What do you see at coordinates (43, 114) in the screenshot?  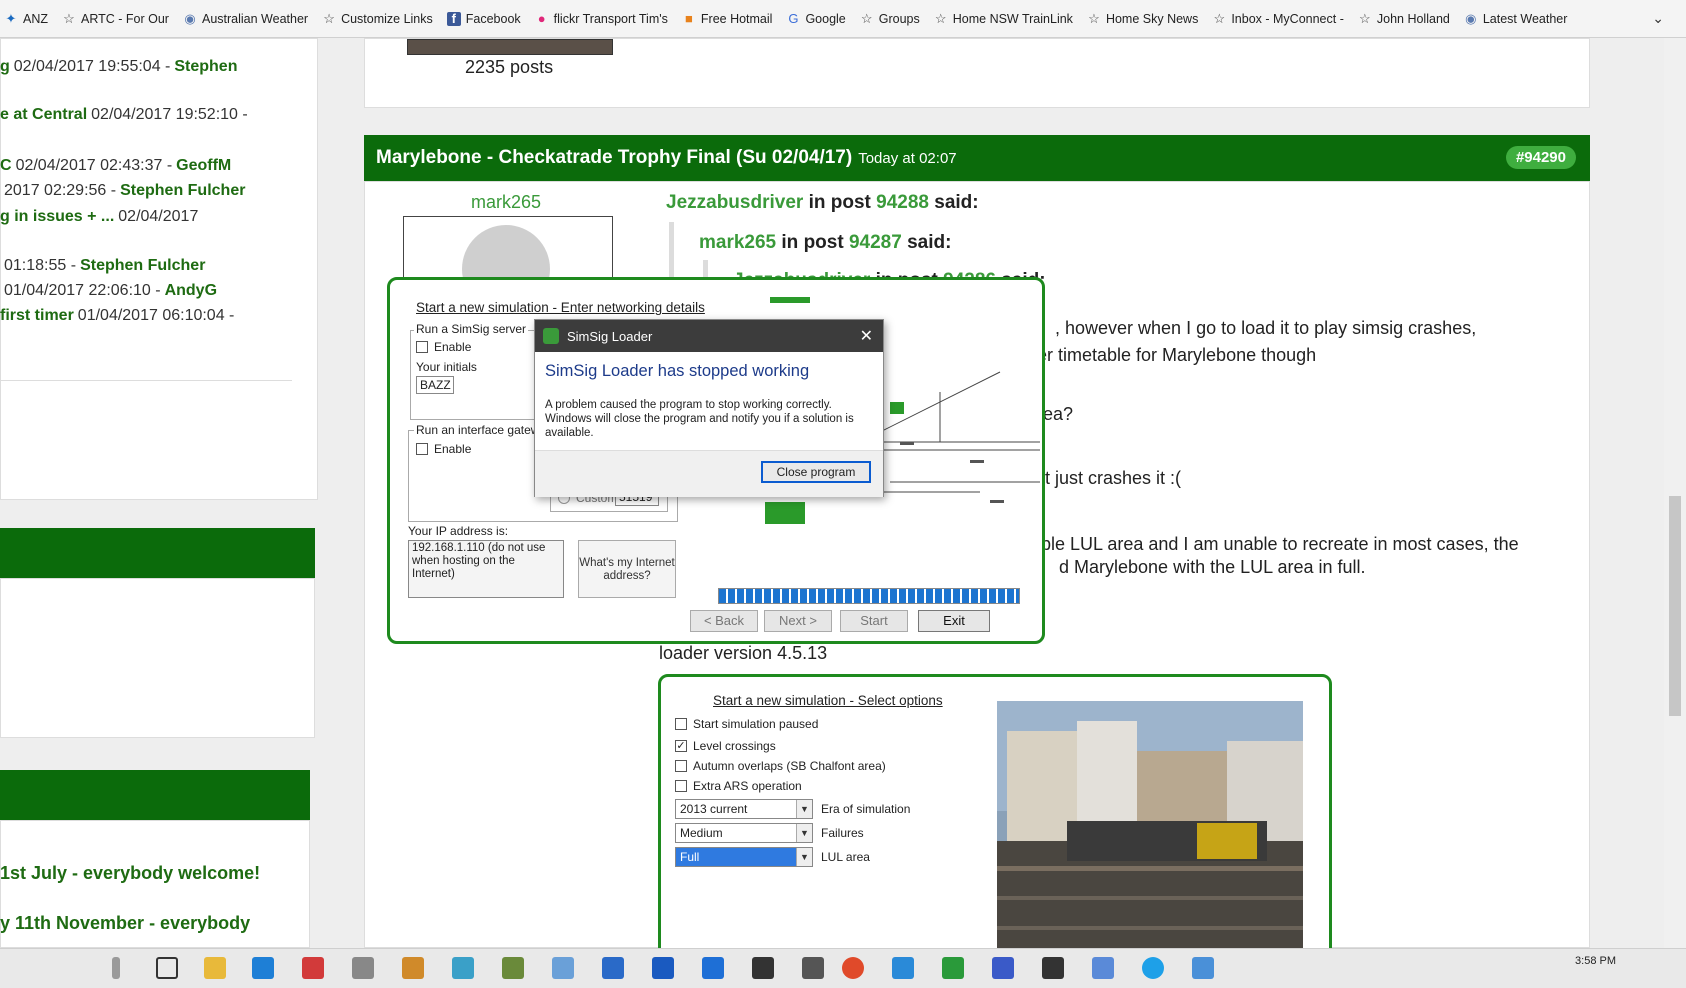 I see `recent-post-title: e at Central` at bounding box center [43, 114].